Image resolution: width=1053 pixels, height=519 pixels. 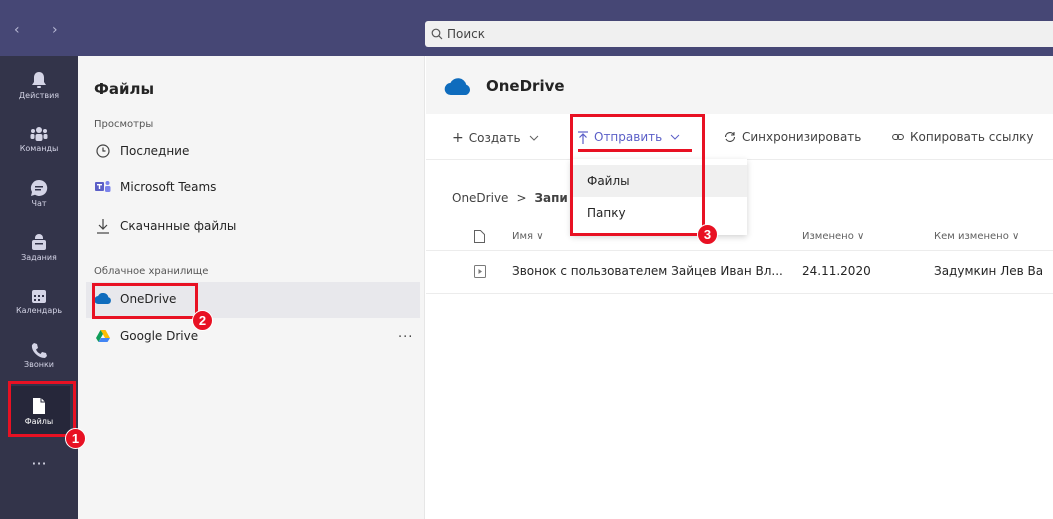 What do you see at coordinates (635, 150) in the screenshot?
I see `send-underline` at bounding box center [635, 150].